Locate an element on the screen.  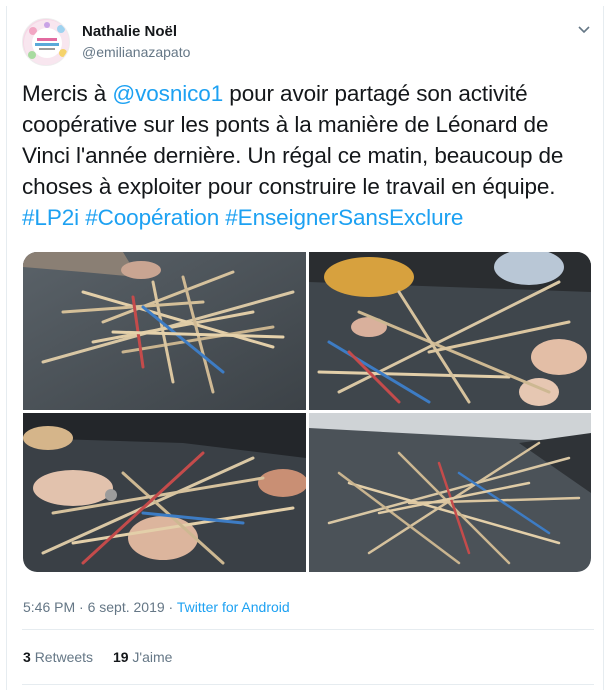
tweet-time: 5:46 PM is located at coordinates (49, 607).